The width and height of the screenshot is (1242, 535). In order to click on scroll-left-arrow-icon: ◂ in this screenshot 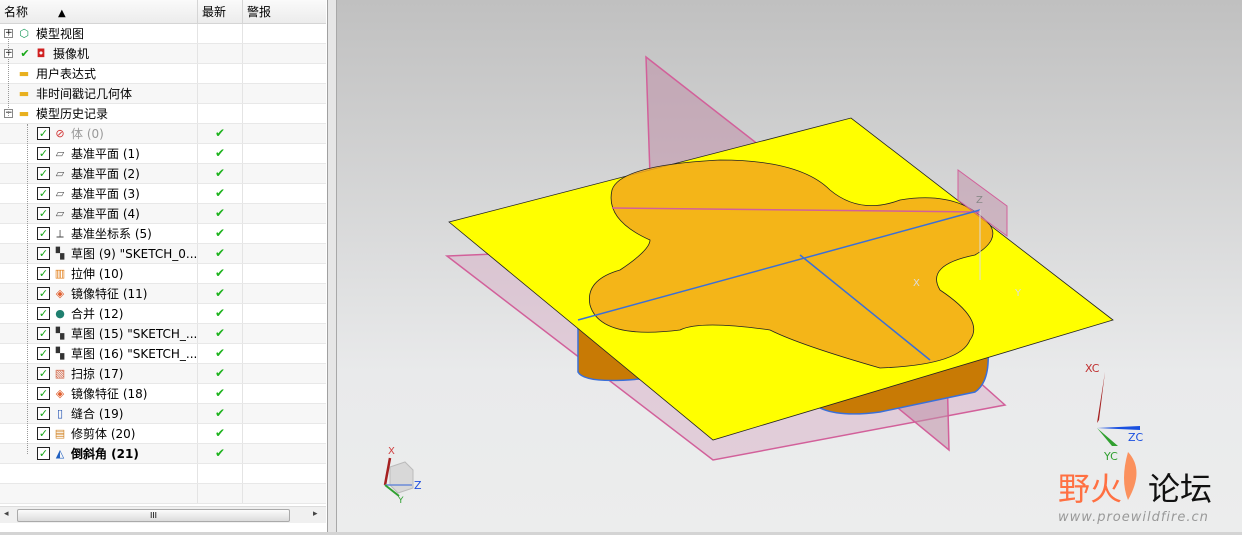, I will do `click(6, 514)`.